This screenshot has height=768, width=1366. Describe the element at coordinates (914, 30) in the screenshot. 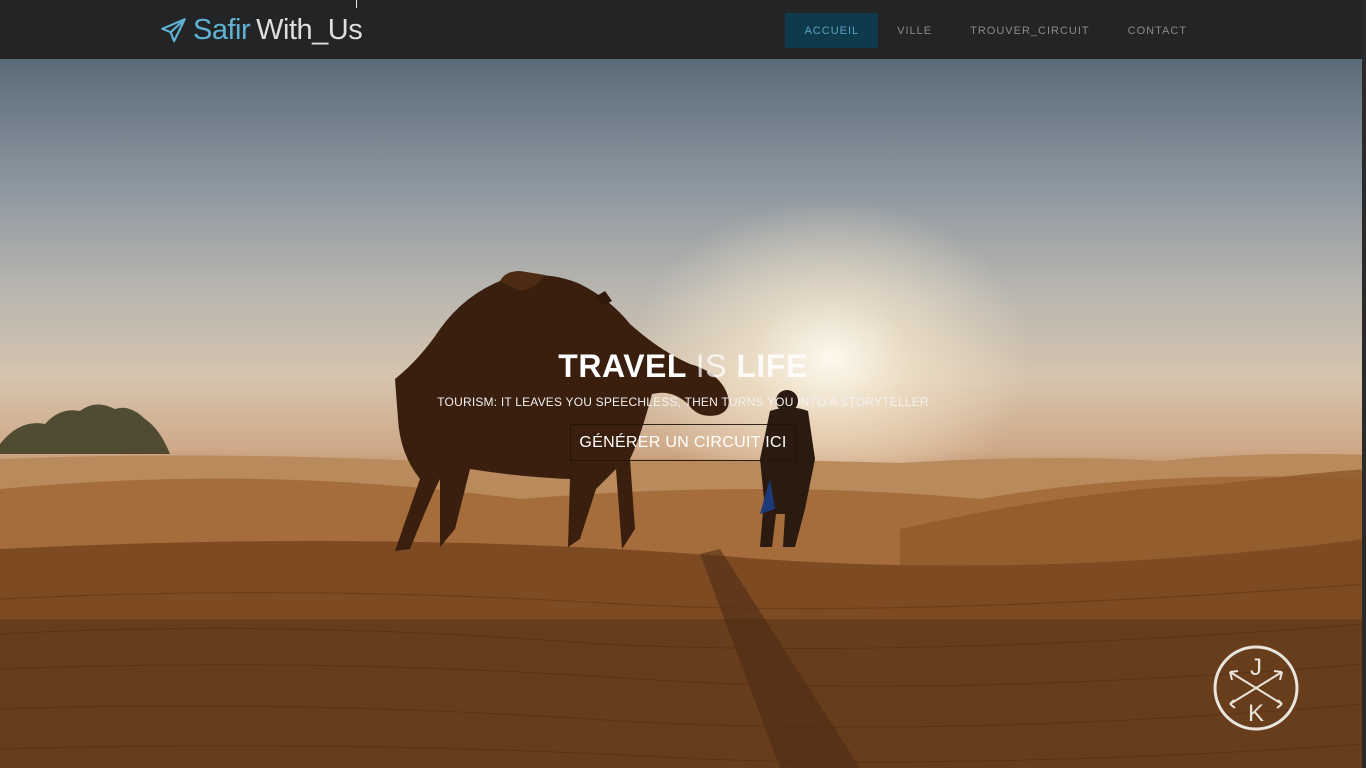

I see `nav-item-ville: VILLE` at that location.